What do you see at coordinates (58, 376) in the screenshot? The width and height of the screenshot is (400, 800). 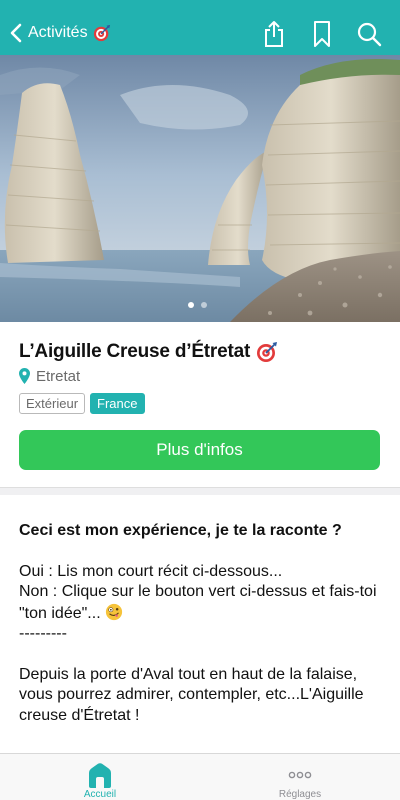 I see `location-name: Etretat` at bounding box center [58, 376].